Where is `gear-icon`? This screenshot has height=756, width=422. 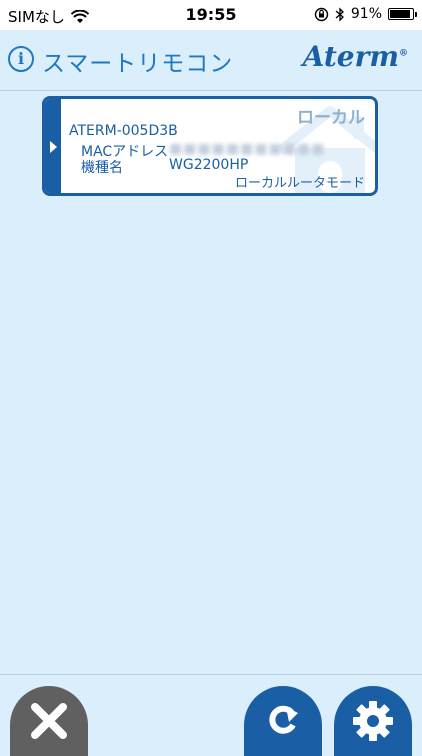 gear-icon is located at coordinates (373, 721).